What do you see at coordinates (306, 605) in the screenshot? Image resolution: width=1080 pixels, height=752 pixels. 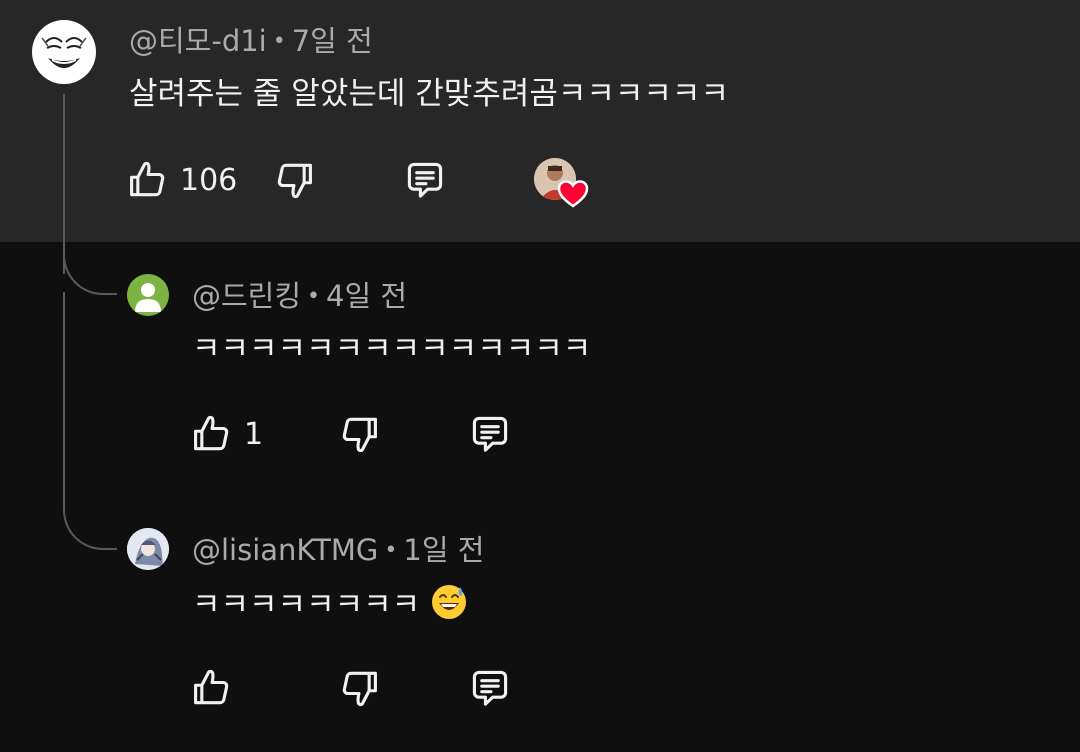 I see `comment-text: ㅋㅋㅋㅋㅋㅋㅋㅋ` at bounding box center [306, 605].